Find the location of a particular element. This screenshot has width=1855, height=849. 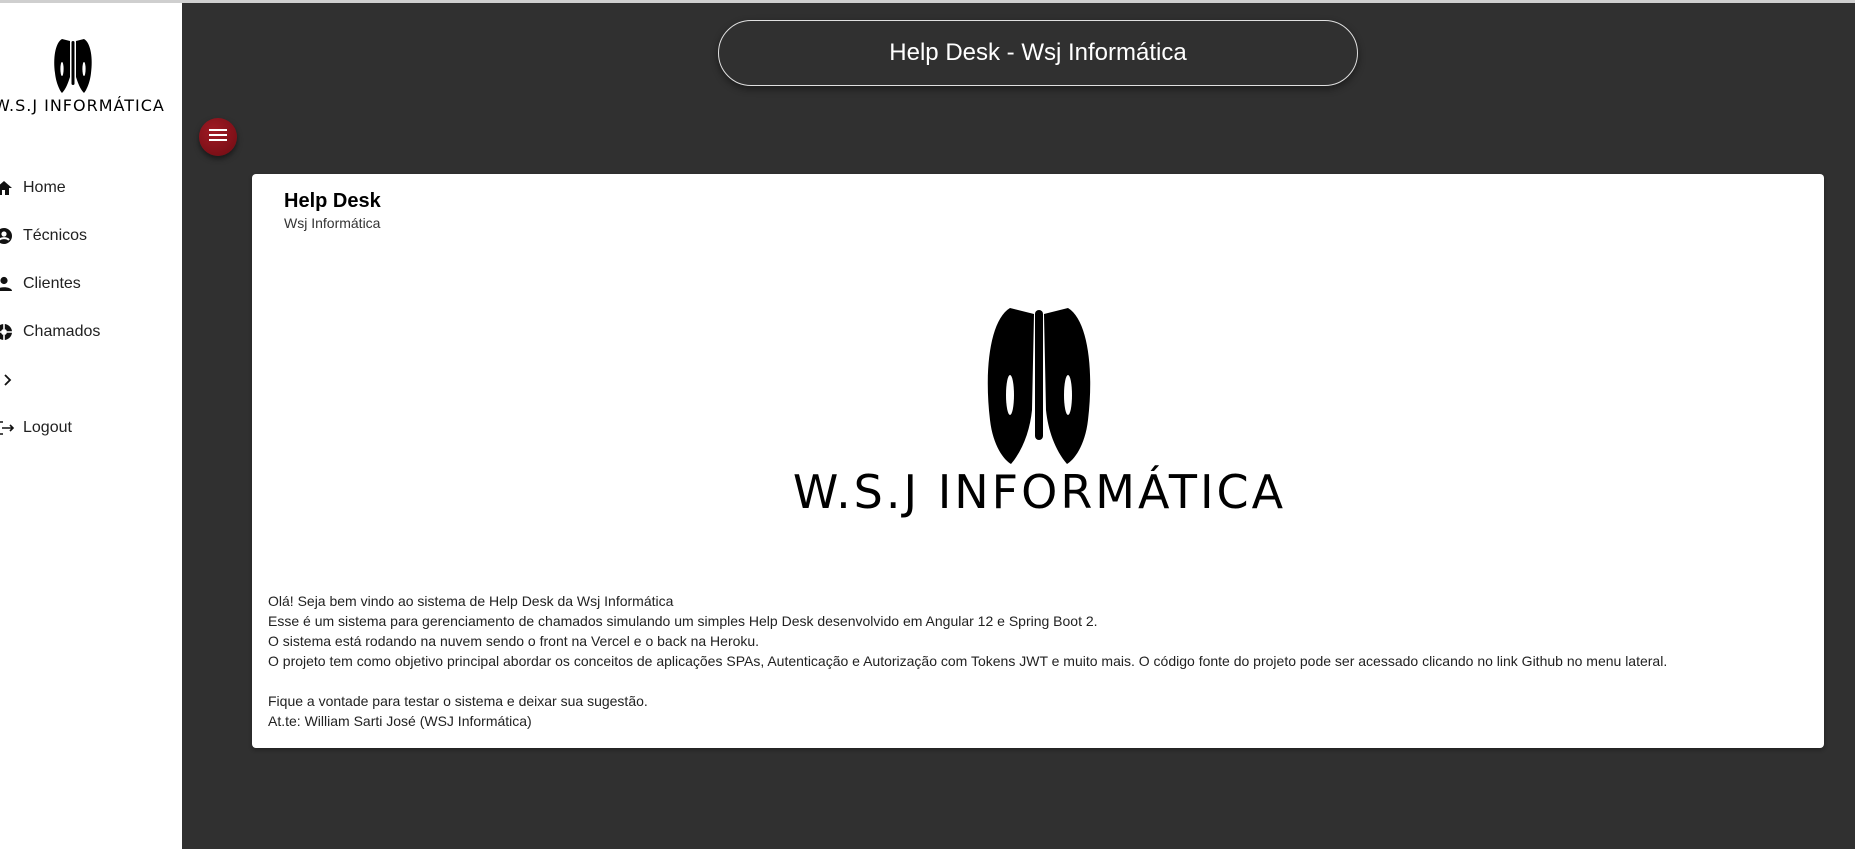

chevron-right-icon is located at coordinates (11, 380).